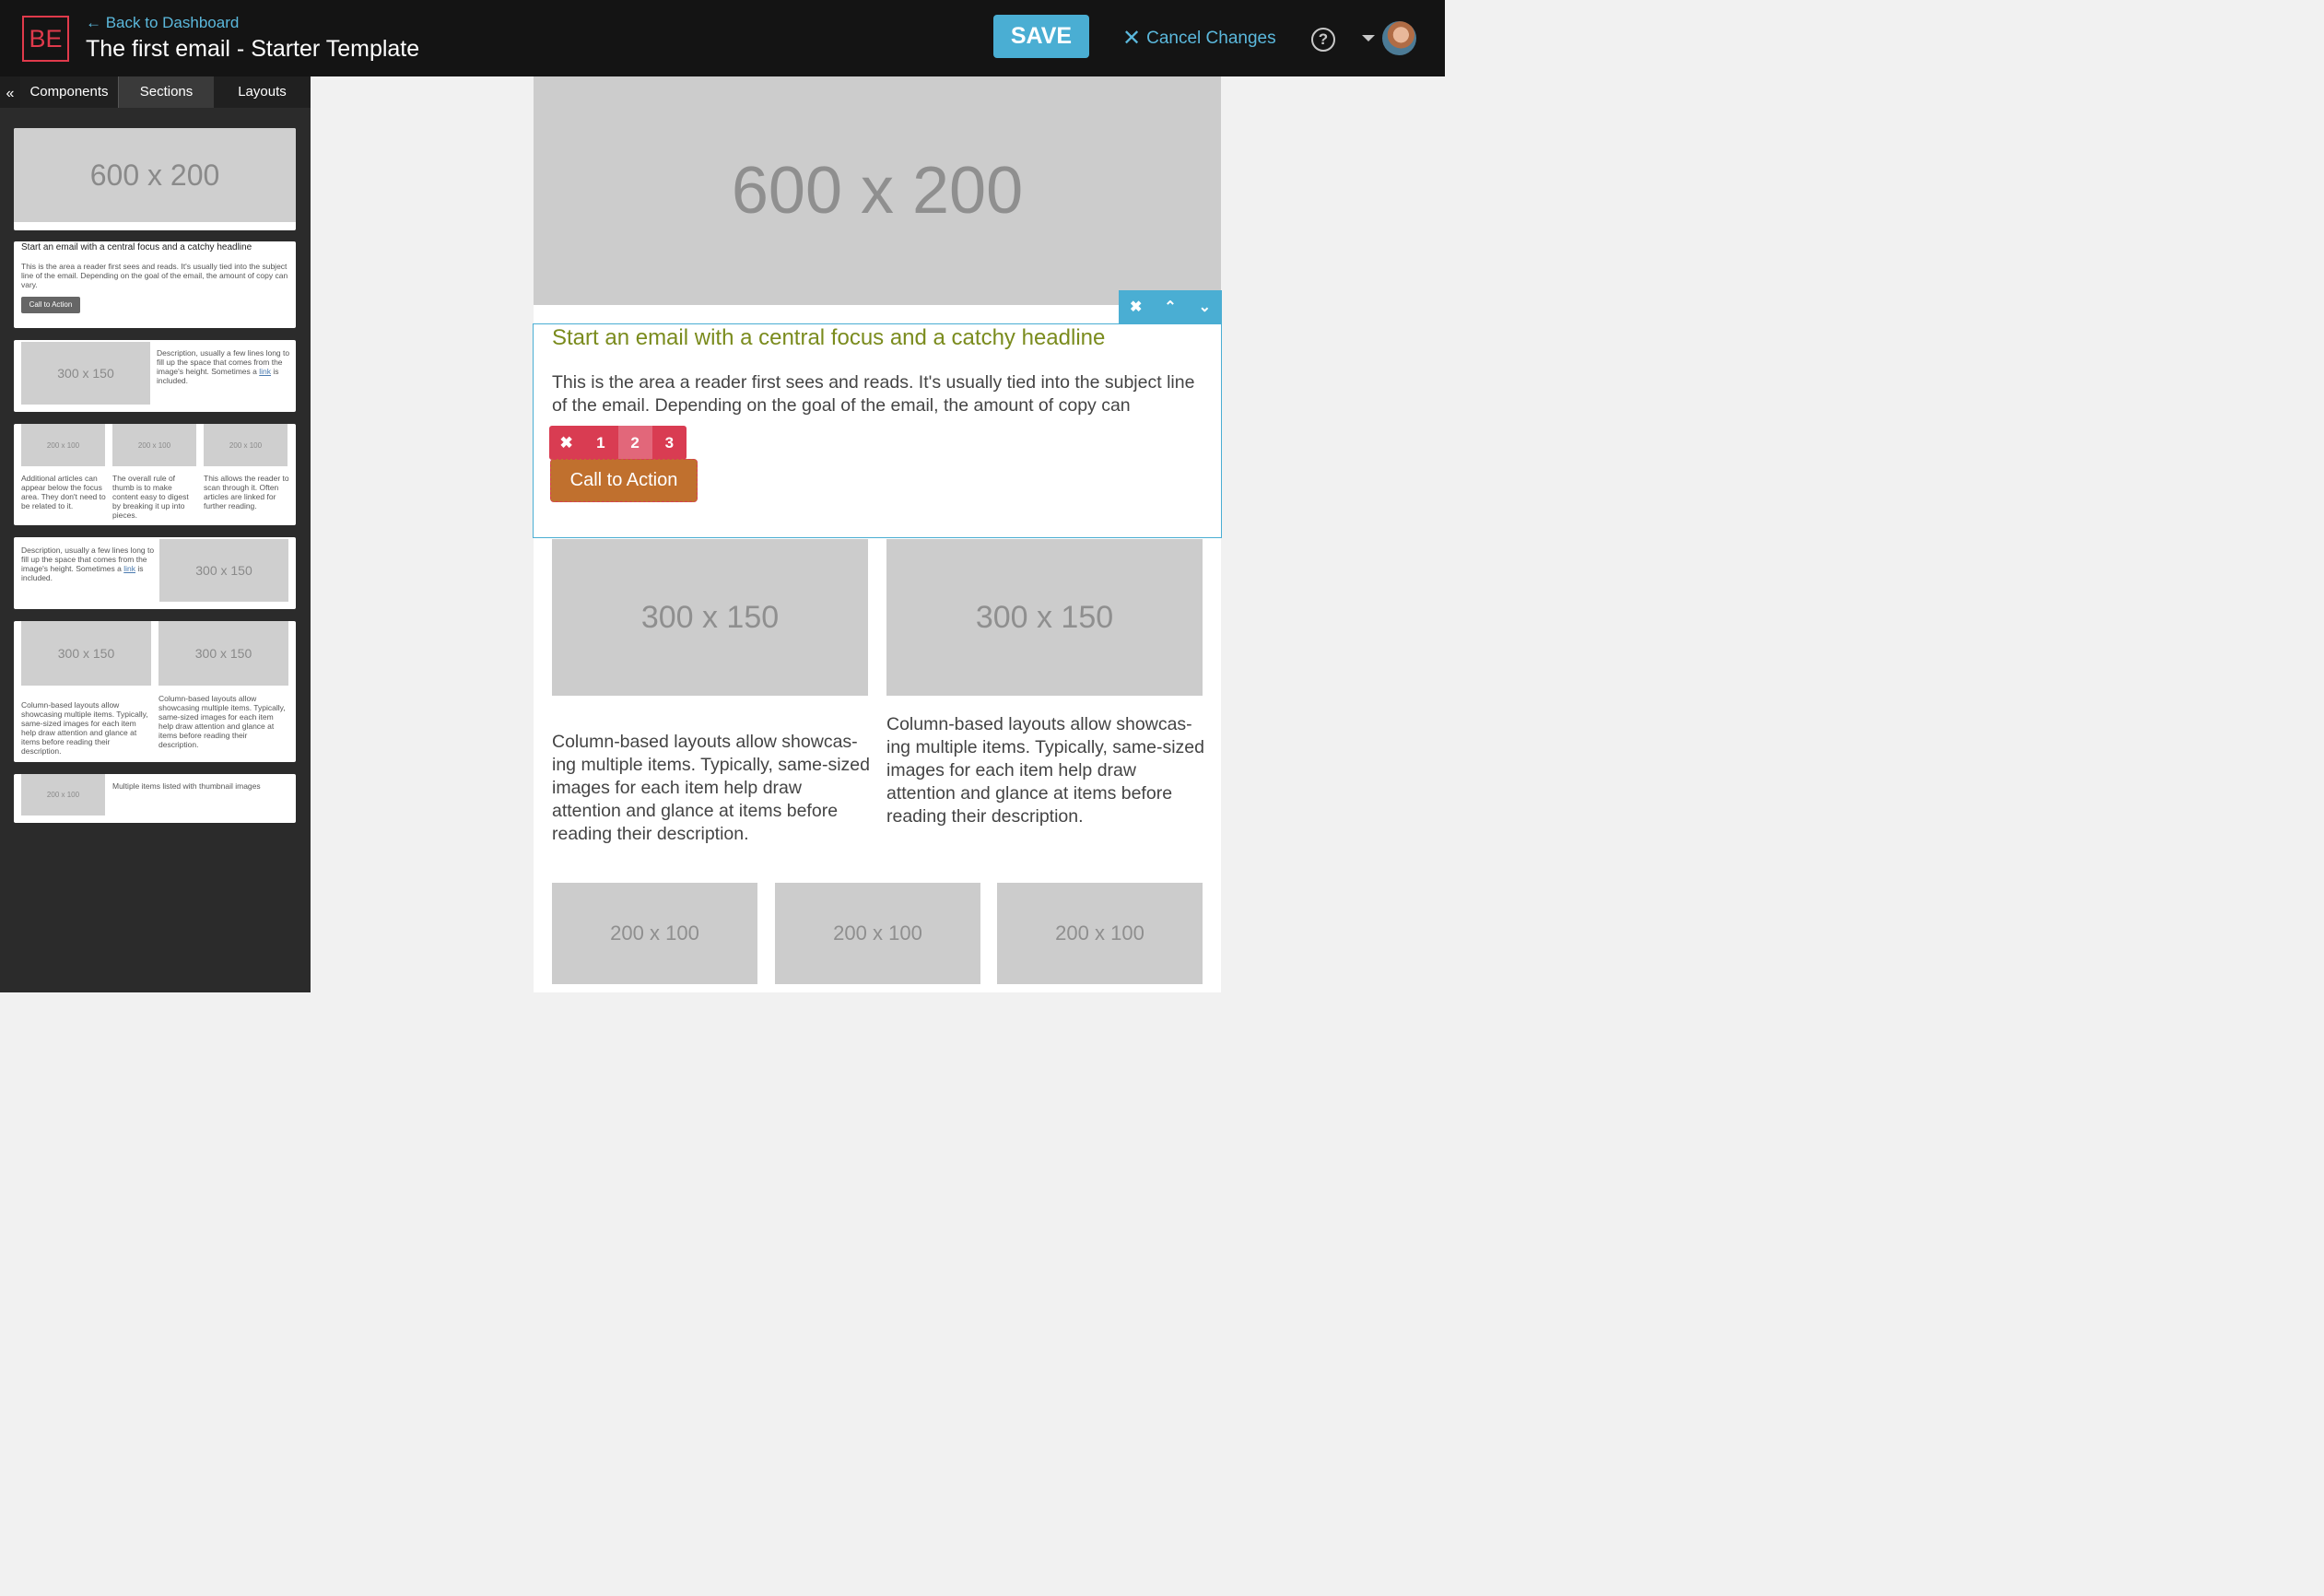 The image size is (2324, 1596). What do you see at coordinates (45, 39) in the screenshot?
I see `logo: BE` at bounding box center [45, 39].